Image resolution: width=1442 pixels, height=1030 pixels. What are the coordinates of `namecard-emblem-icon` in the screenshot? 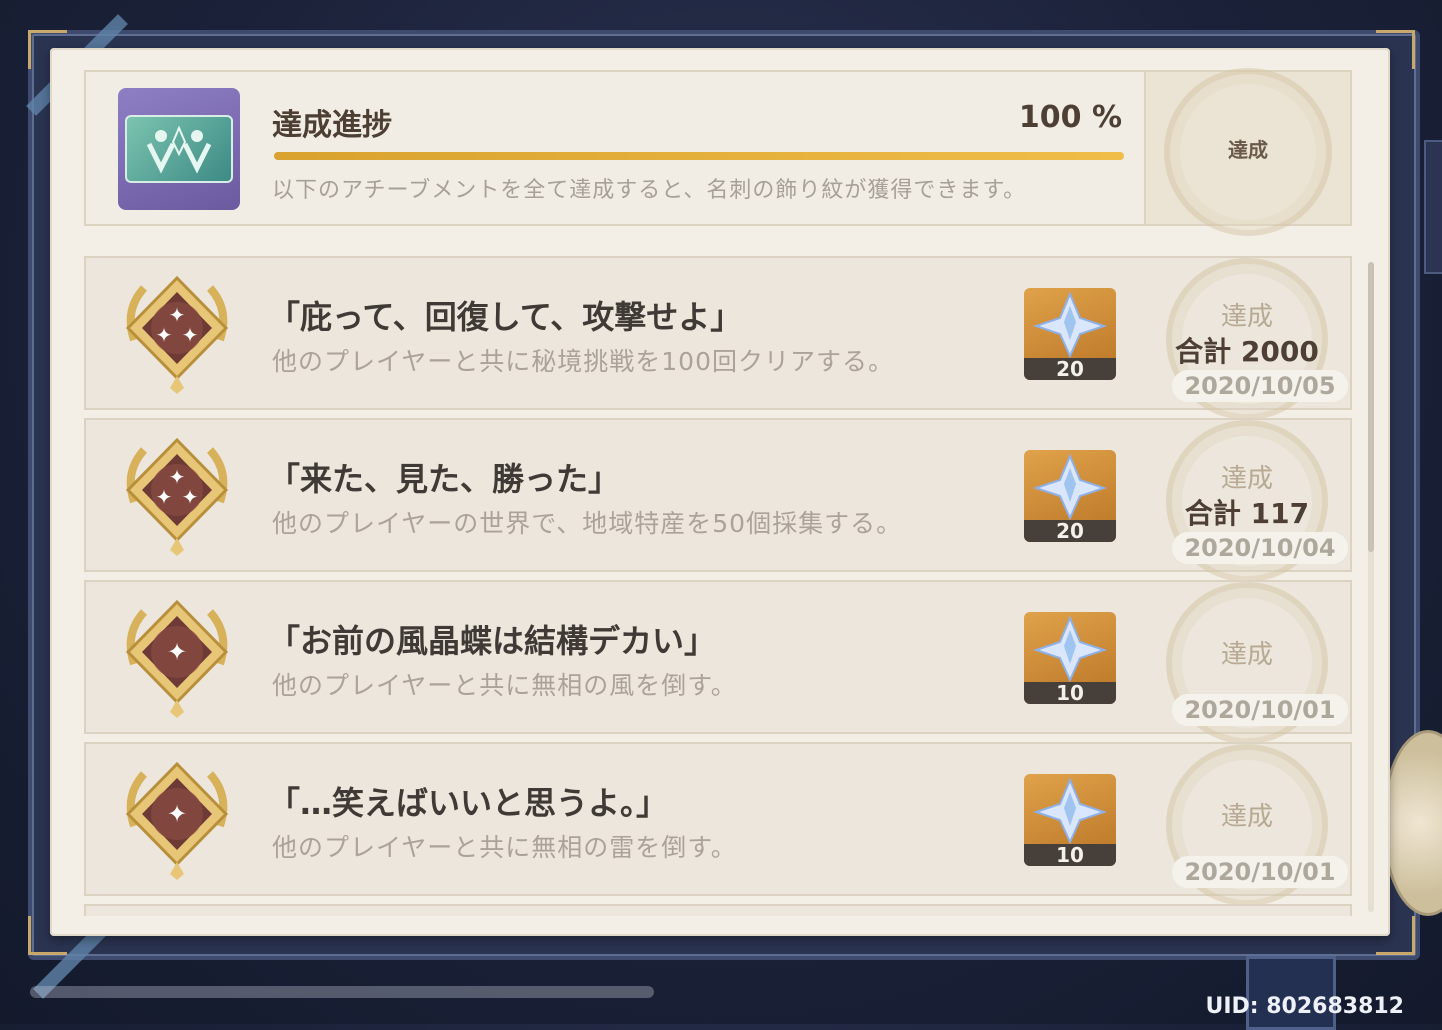 It's located at (179, 149).